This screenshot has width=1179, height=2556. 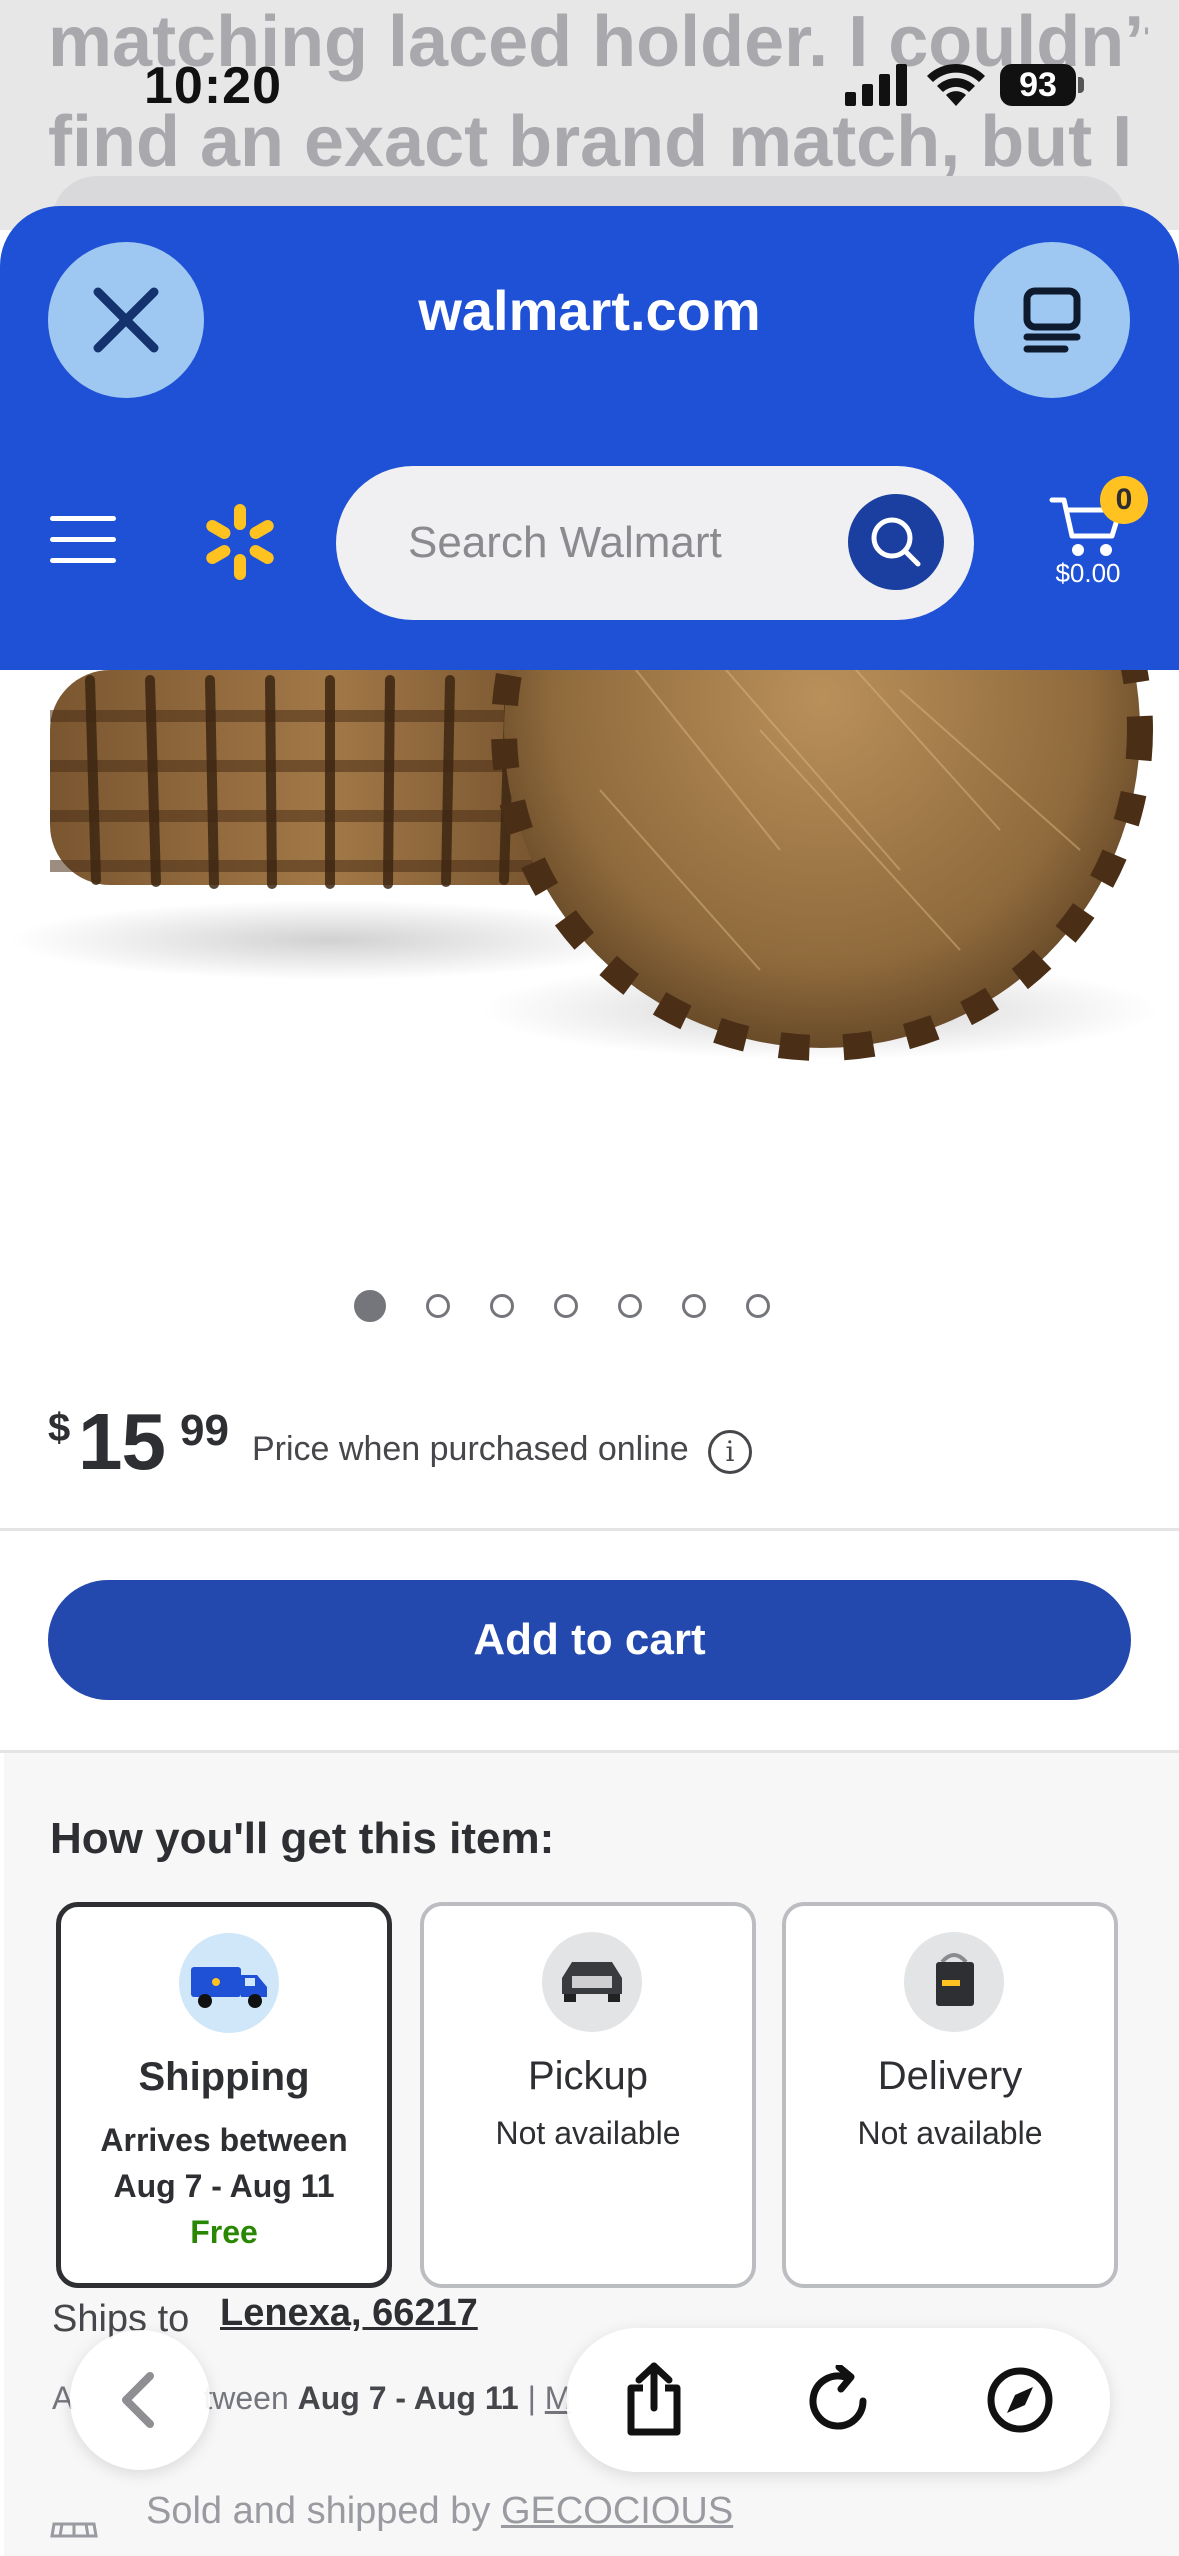 I want to click on compass-button, so click(x=1020, y=2400).